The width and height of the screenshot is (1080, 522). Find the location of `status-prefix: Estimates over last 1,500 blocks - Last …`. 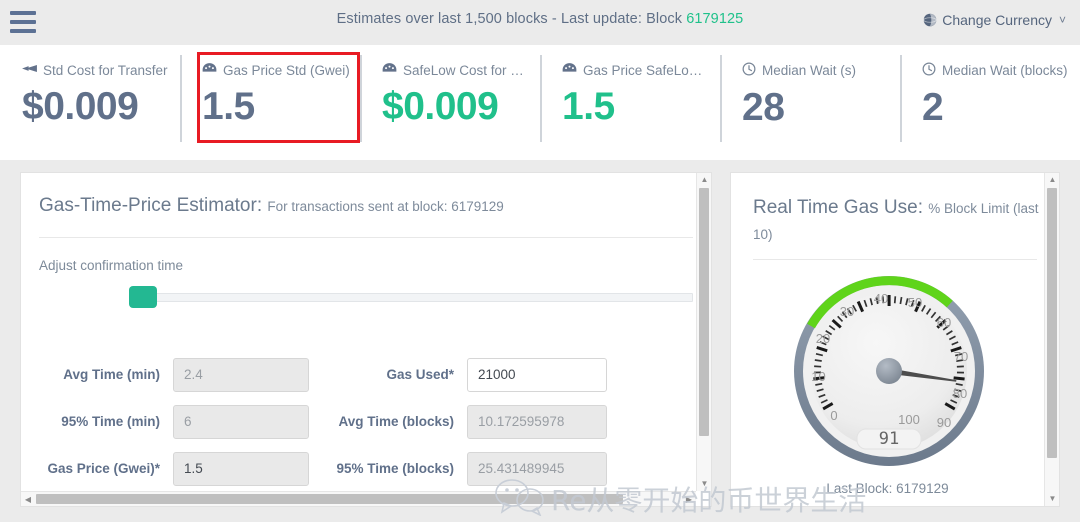

status-prefix: Estimates over last 1,500 blocks - Last … is located at coordinates (511, 19).